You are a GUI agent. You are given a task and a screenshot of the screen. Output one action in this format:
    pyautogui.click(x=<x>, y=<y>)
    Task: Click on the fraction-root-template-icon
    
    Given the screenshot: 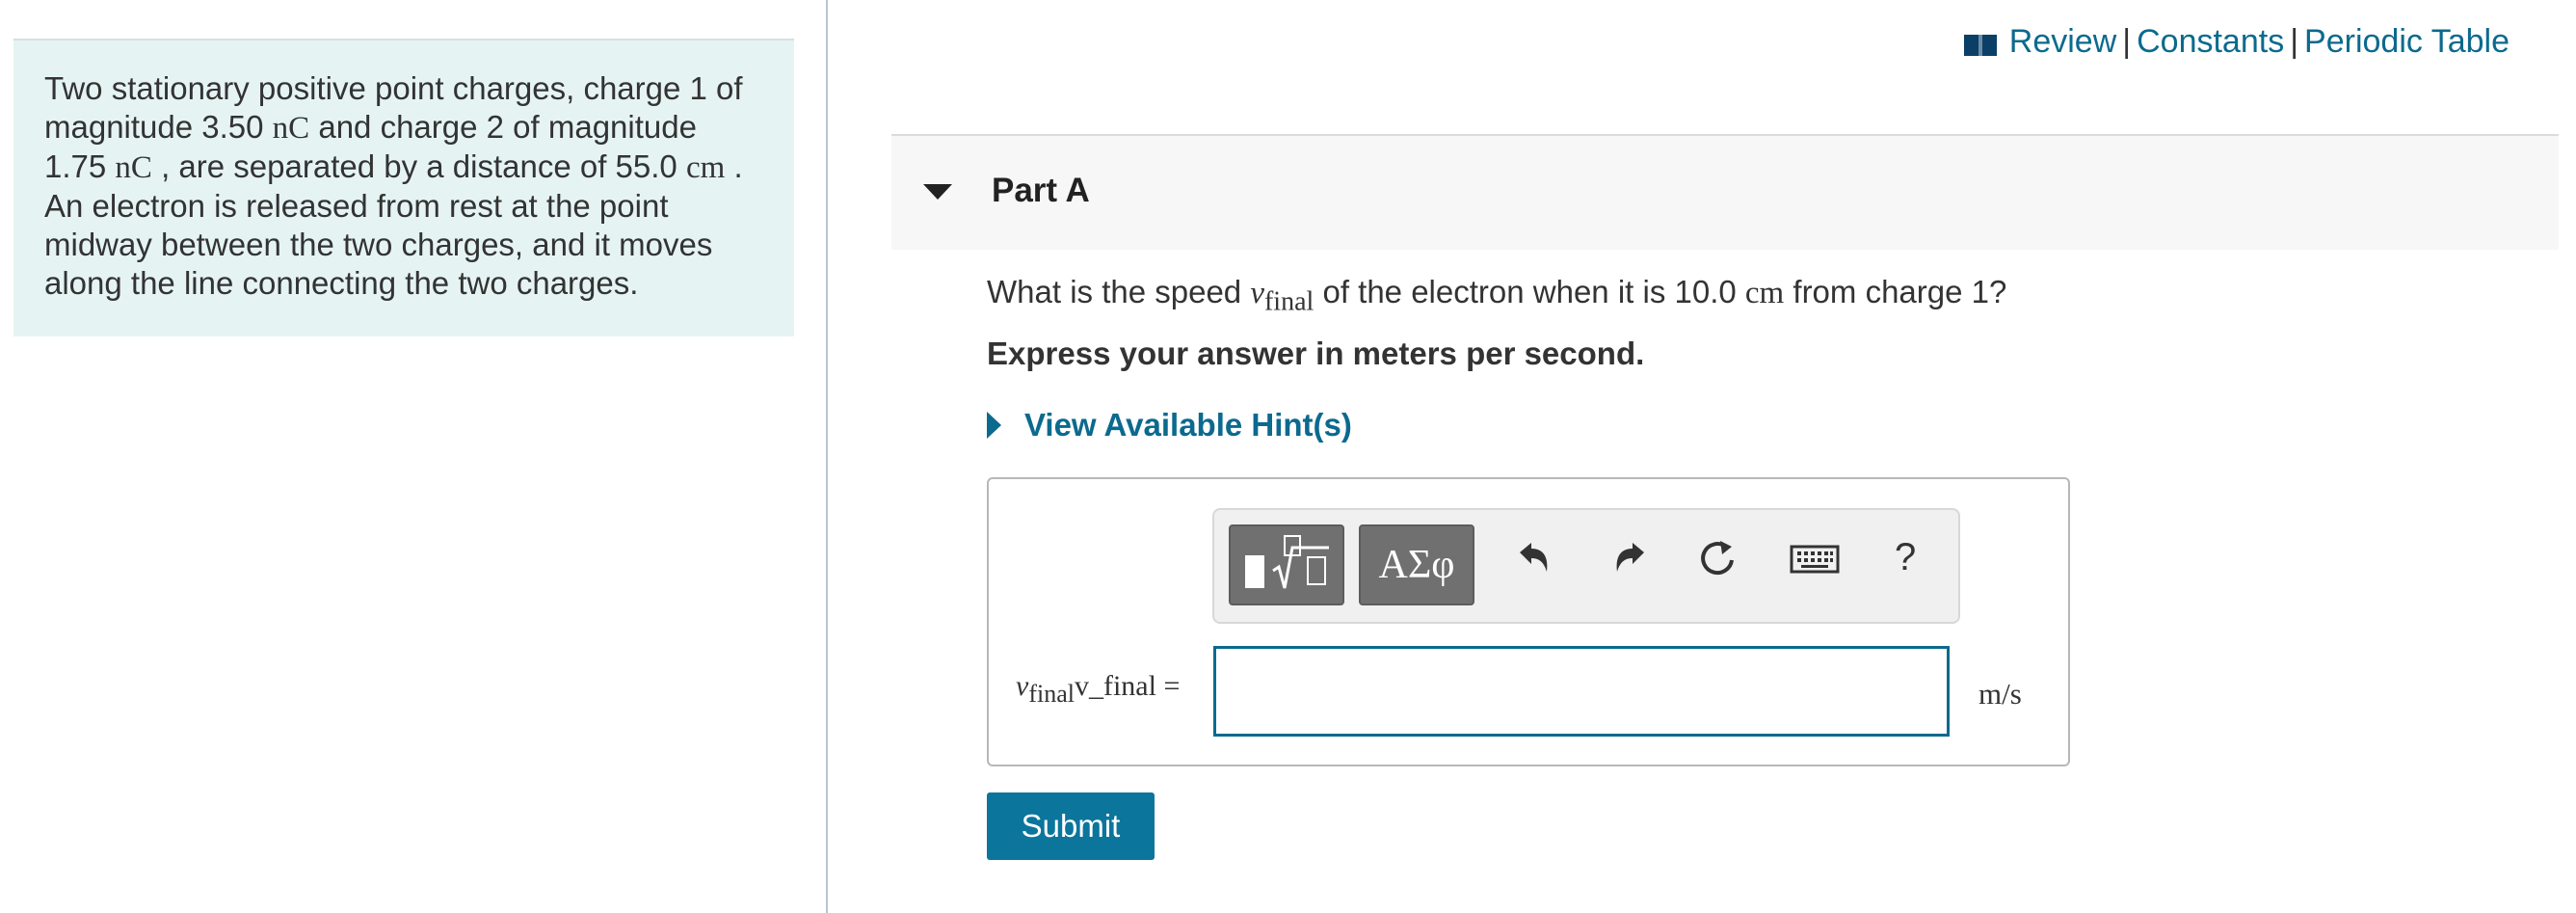 What is the action you would take?
    pyautogui.click(x=1287, y=562)
    